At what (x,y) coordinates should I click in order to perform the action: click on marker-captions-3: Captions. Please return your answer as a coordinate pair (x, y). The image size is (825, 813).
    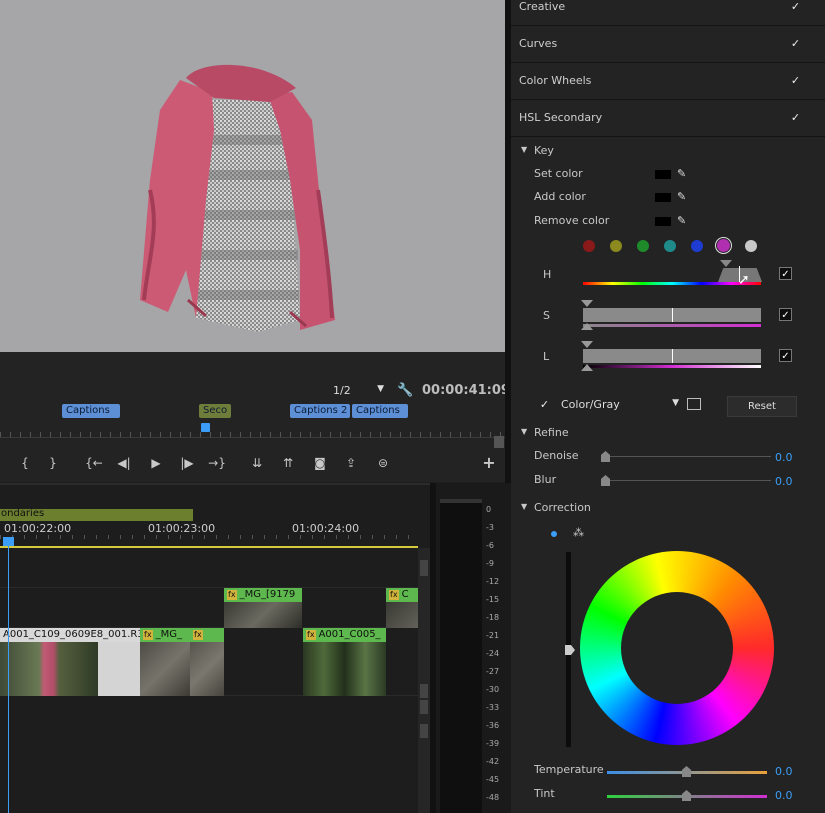
    Looking at the image, I should click on (380, 411).